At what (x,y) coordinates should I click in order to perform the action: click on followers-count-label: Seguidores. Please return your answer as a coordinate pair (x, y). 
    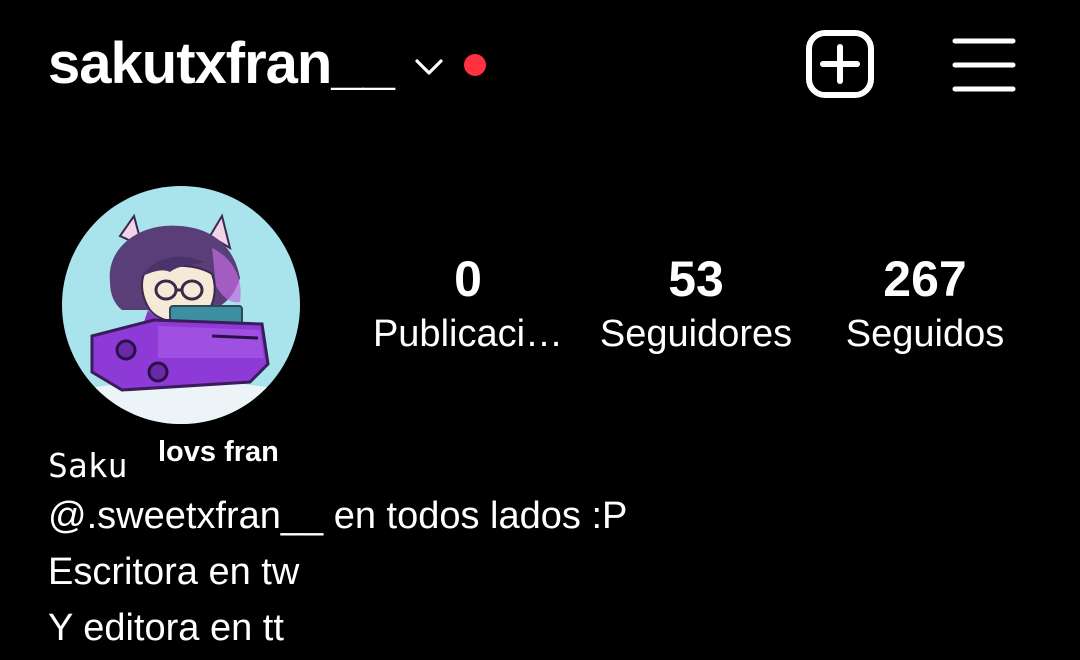
    Looking at the image, I should click on (696, 334).